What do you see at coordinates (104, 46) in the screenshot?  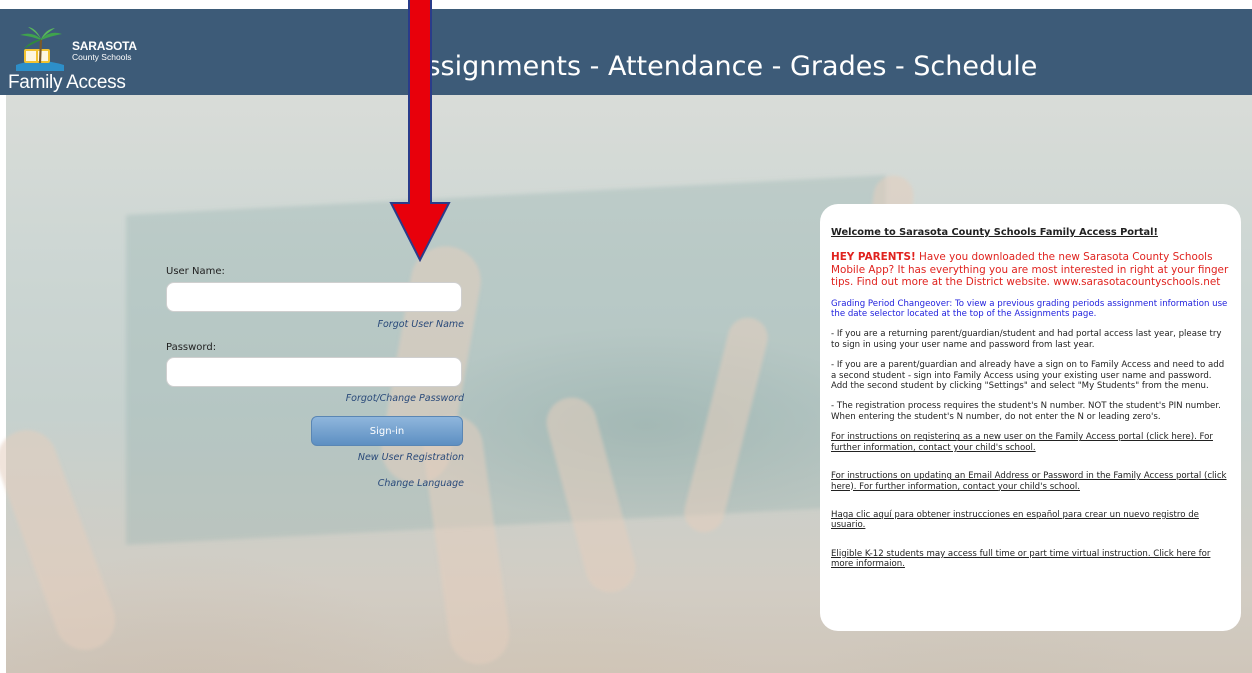 I see `logo-district-name: SARASOTA` at bounding box center [104, 46].